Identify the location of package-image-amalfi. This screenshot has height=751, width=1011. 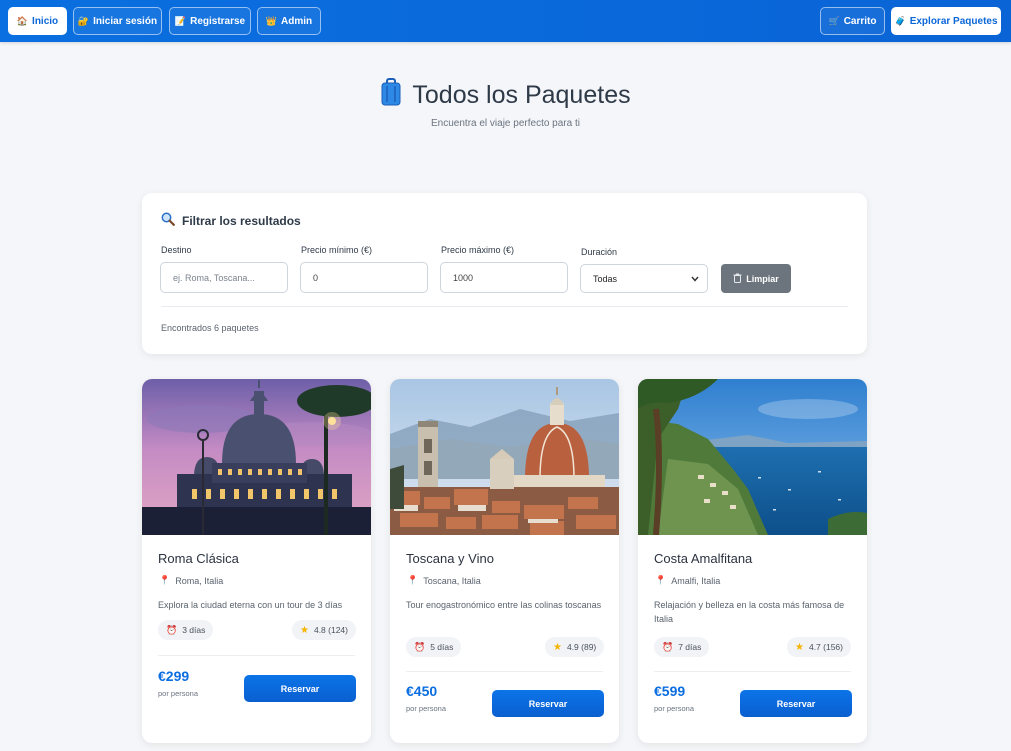
(752, 457).